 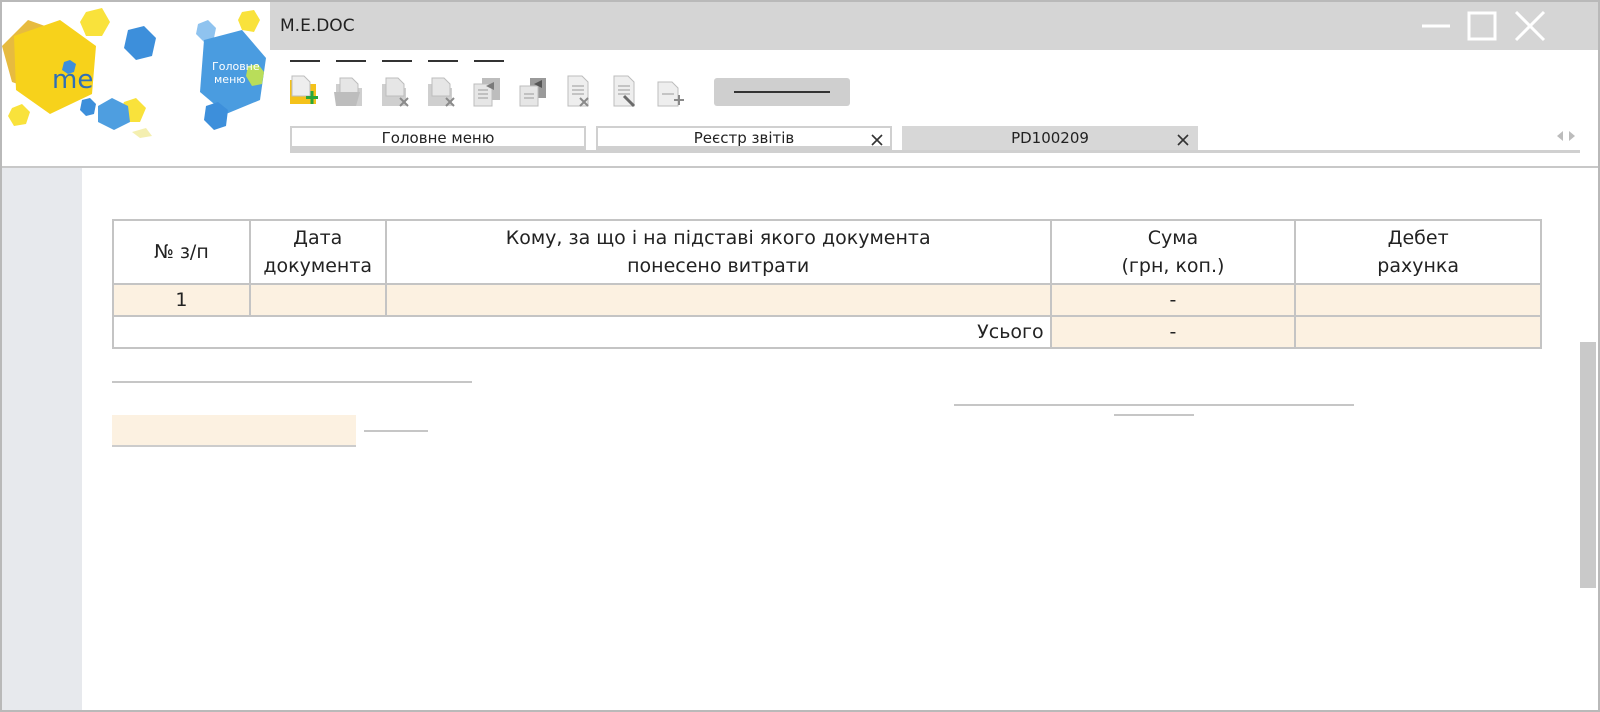 What do you see at coordinates (72, 80) in the screenshot?
I see `logo-me-text: me` at bounding box center [72, 80].